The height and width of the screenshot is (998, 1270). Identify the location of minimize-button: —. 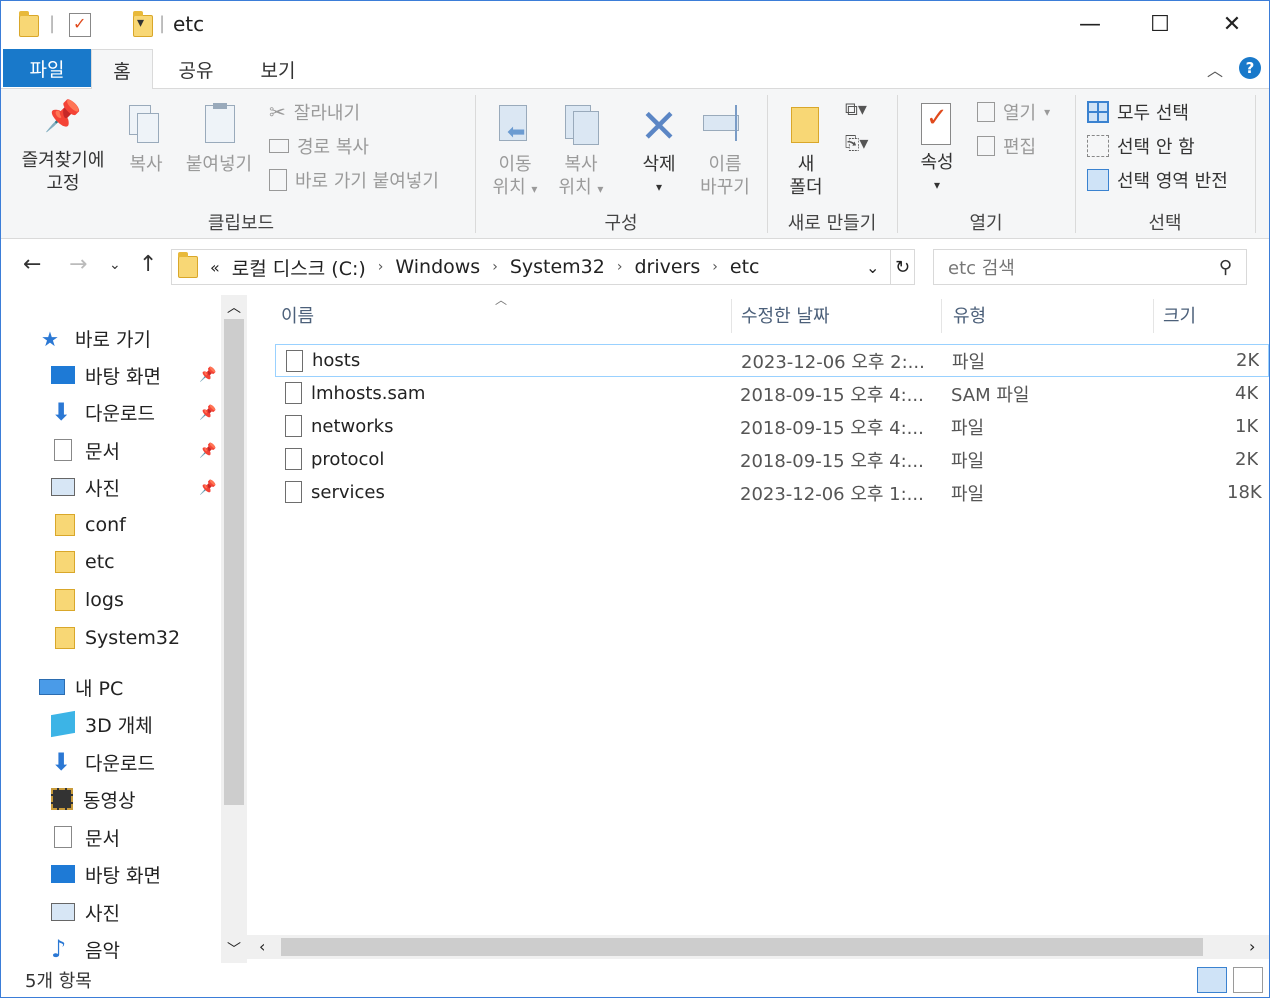
(1090, 24).